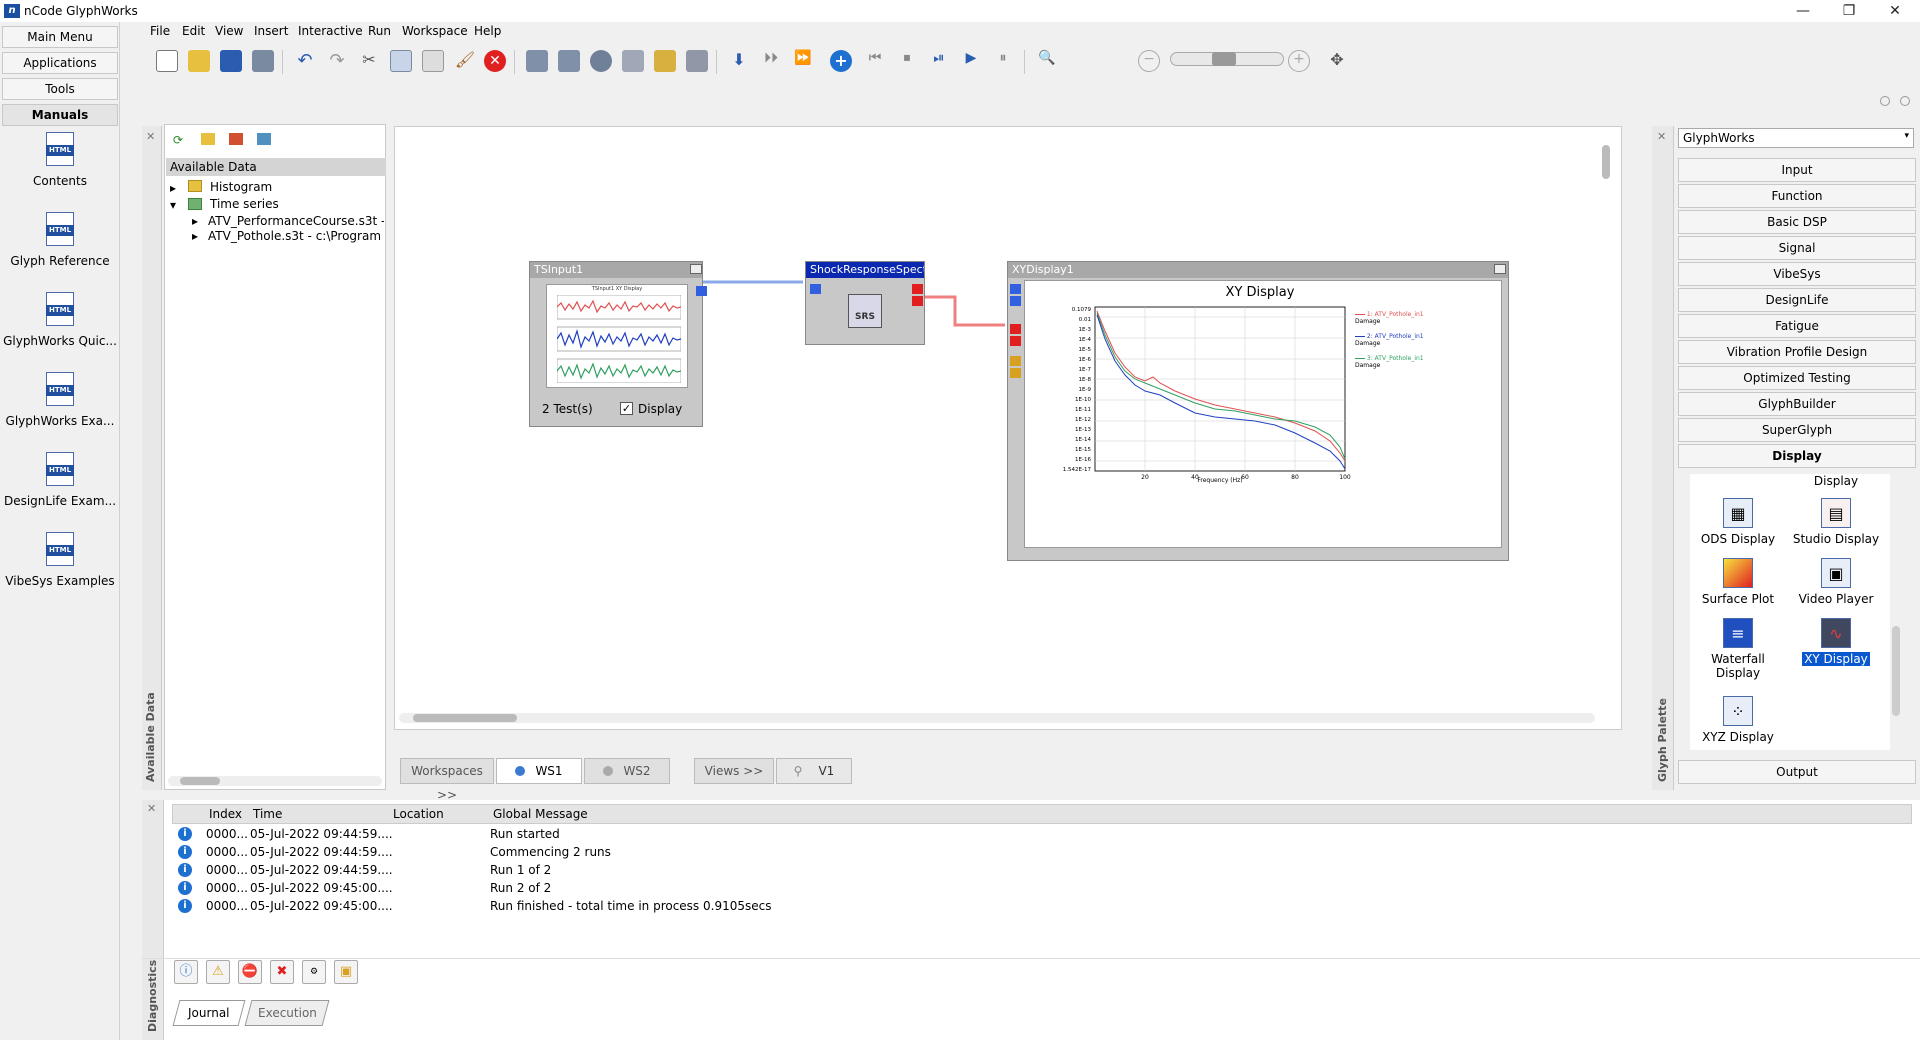 Image resolution: width=1920 pixels, height=1040 pixels. What do you see at coordinates (60, 89) in the screenshot?
I see `tools-button: Tools` at bounding box center [60, 89].